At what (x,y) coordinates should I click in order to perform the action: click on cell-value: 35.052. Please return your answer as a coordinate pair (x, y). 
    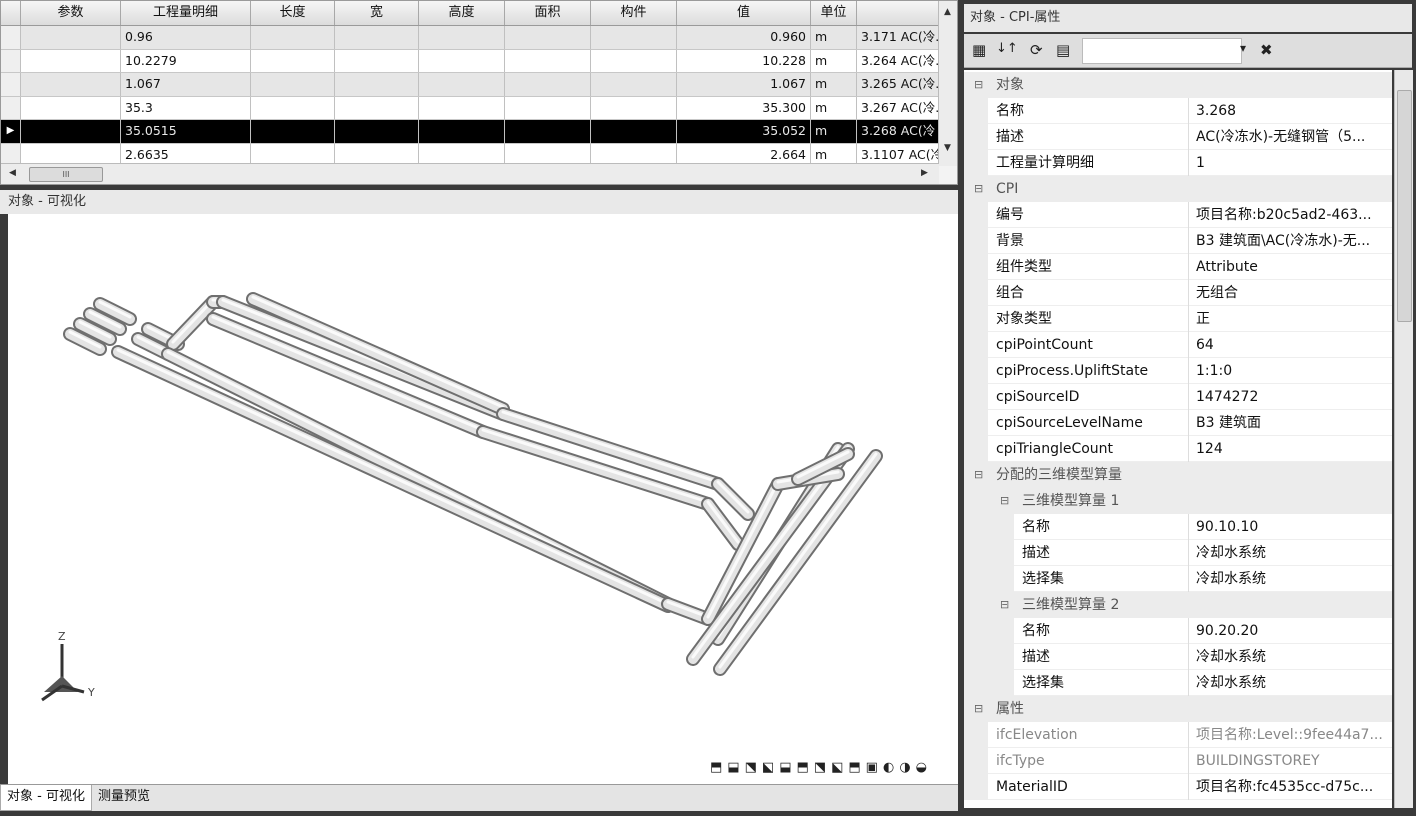
    Looking at the image, I should click on (744, 131).